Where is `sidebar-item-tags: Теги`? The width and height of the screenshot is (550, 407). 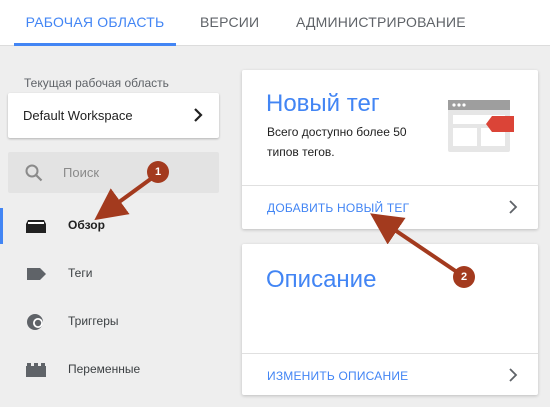
sidebar-item-tags: Теги is located at coordinates (115, 274).